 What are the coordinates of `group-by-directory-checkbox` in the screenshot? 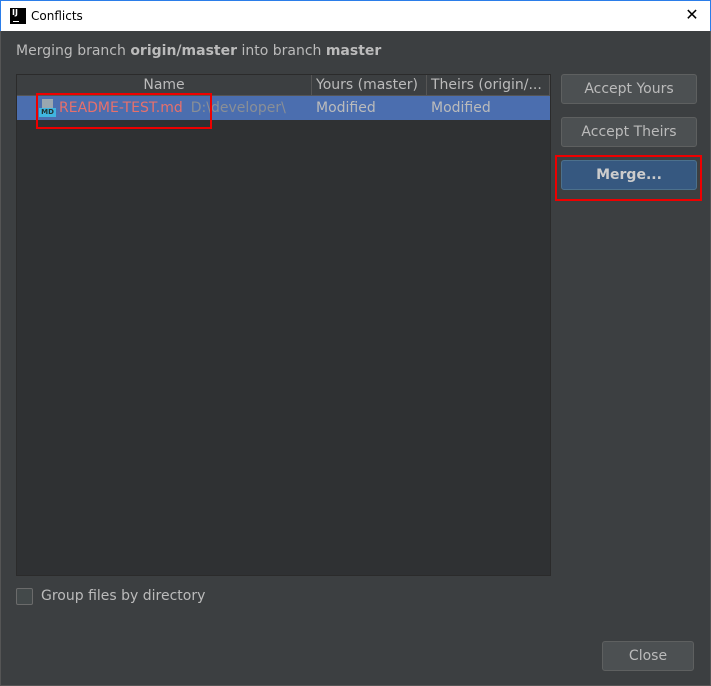 It's located at (24, 596).